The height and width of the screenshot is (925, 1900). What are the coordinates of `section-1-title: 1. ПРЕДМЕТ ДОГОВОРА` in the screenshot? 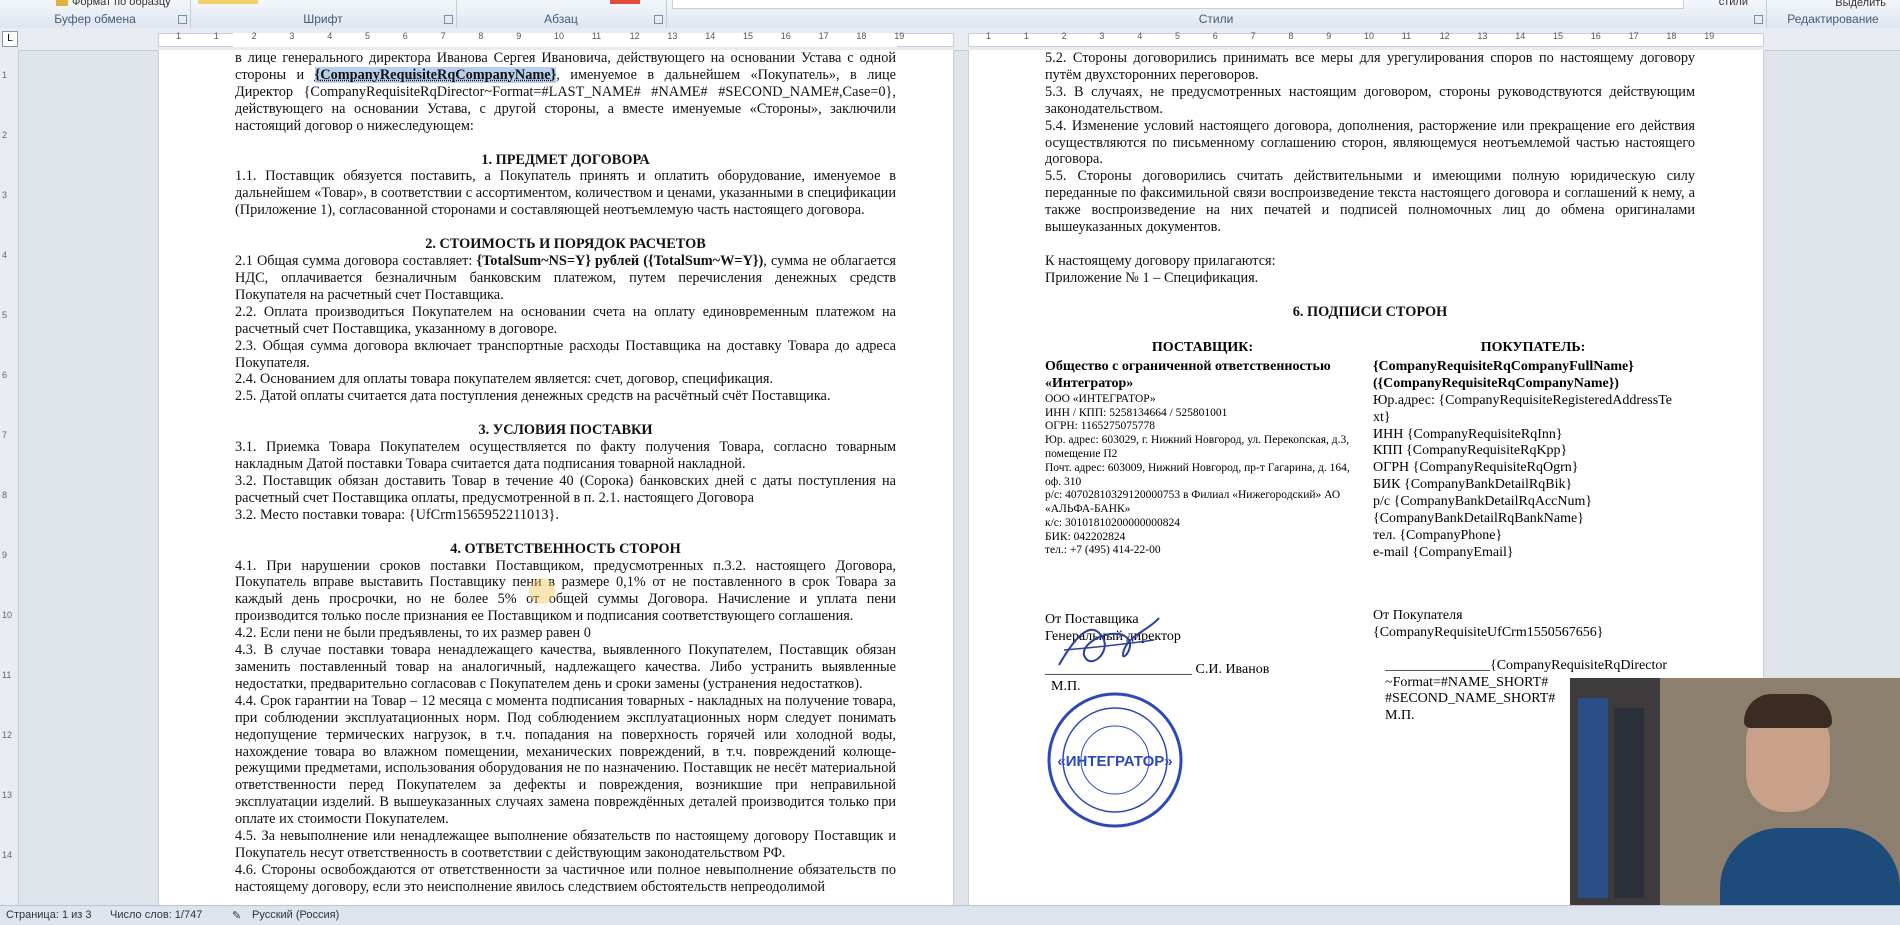 It's located at (565, 159).